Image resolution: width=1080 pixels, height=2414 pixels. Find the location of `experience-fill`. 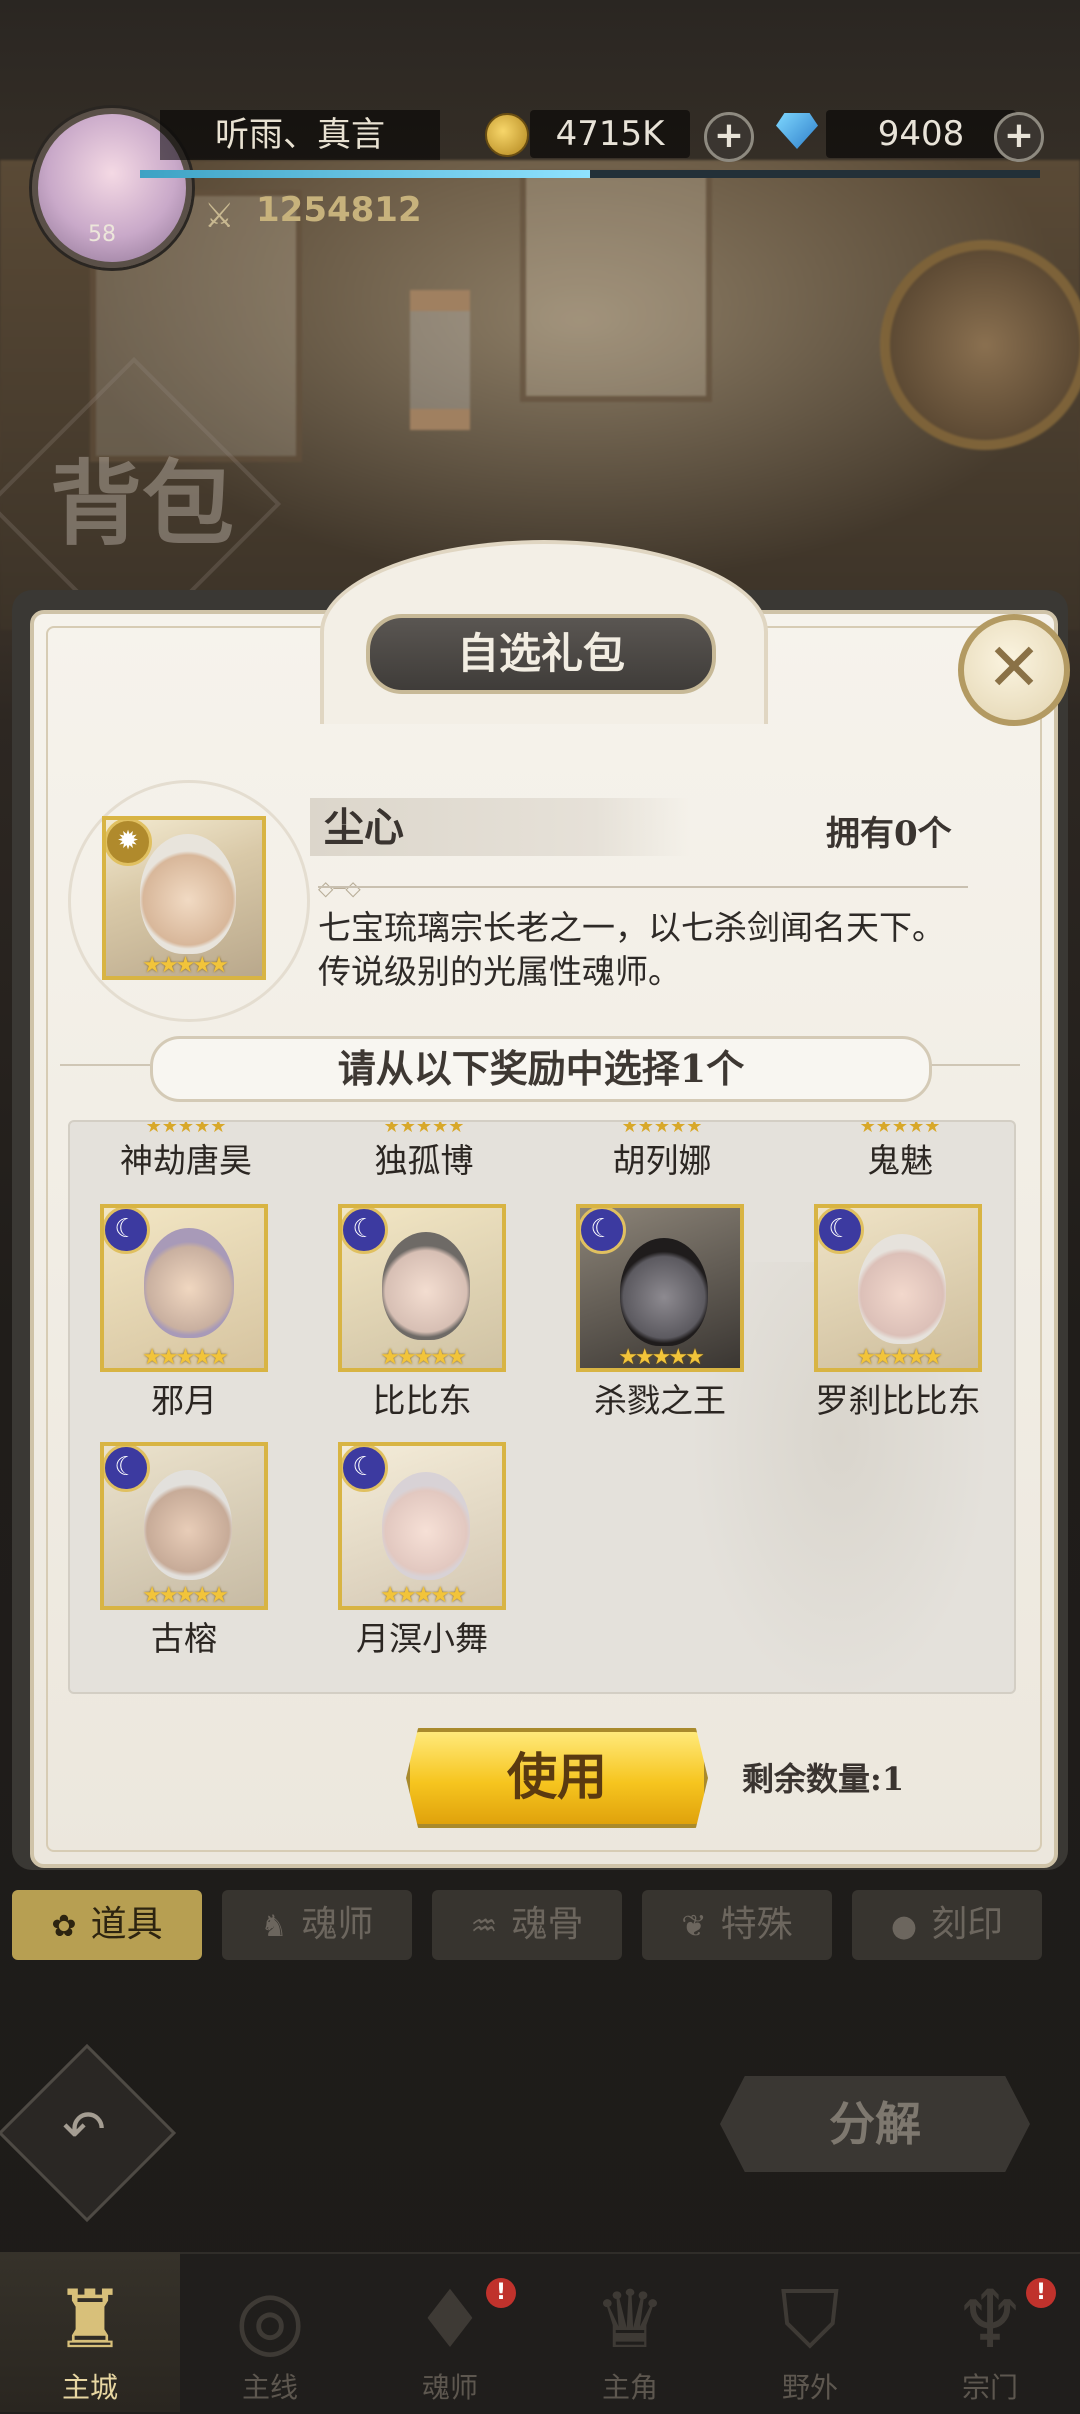

experience-fill is located at coordinates (365, 174).